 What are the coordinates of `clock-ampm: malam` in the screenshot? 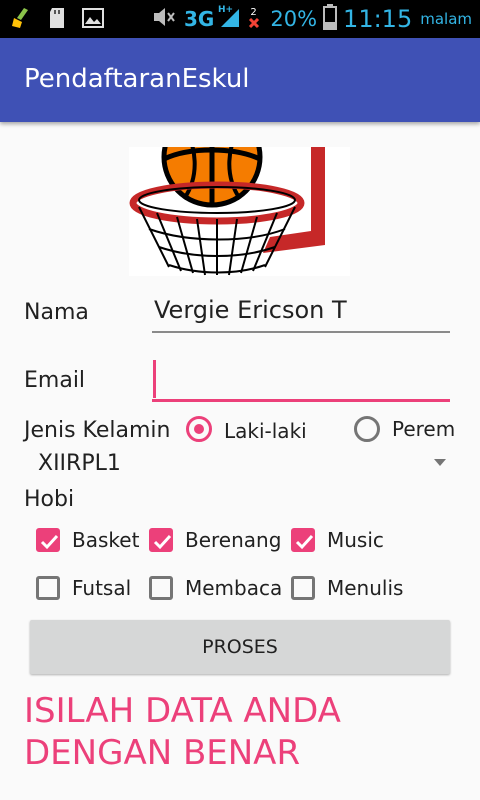 It's located at (446, 19).